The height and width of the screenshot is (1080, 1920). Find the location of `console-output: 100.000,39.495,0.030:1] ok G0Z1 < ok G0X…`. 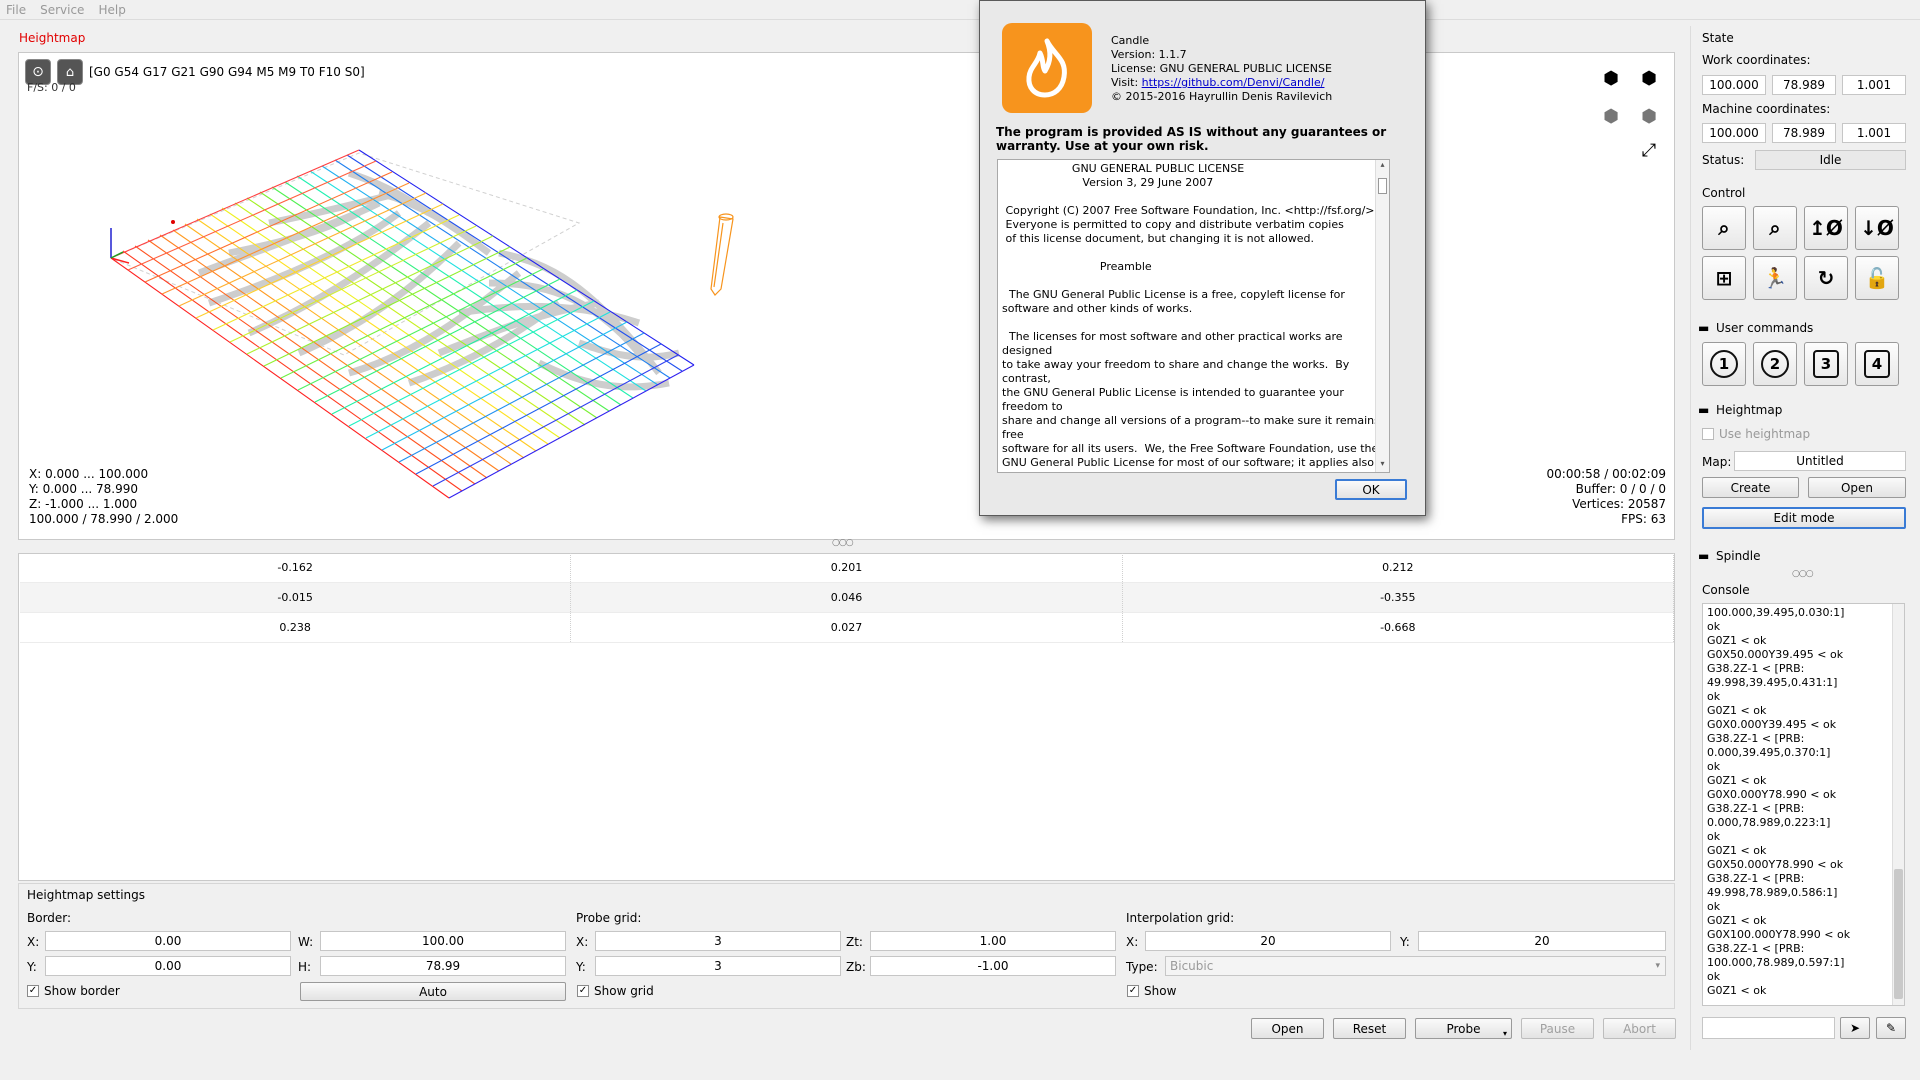

console-output: 100.000,39.495,0.030:1] ok G0Z1 < ok G0X… is located at coordinates (1803, 804).